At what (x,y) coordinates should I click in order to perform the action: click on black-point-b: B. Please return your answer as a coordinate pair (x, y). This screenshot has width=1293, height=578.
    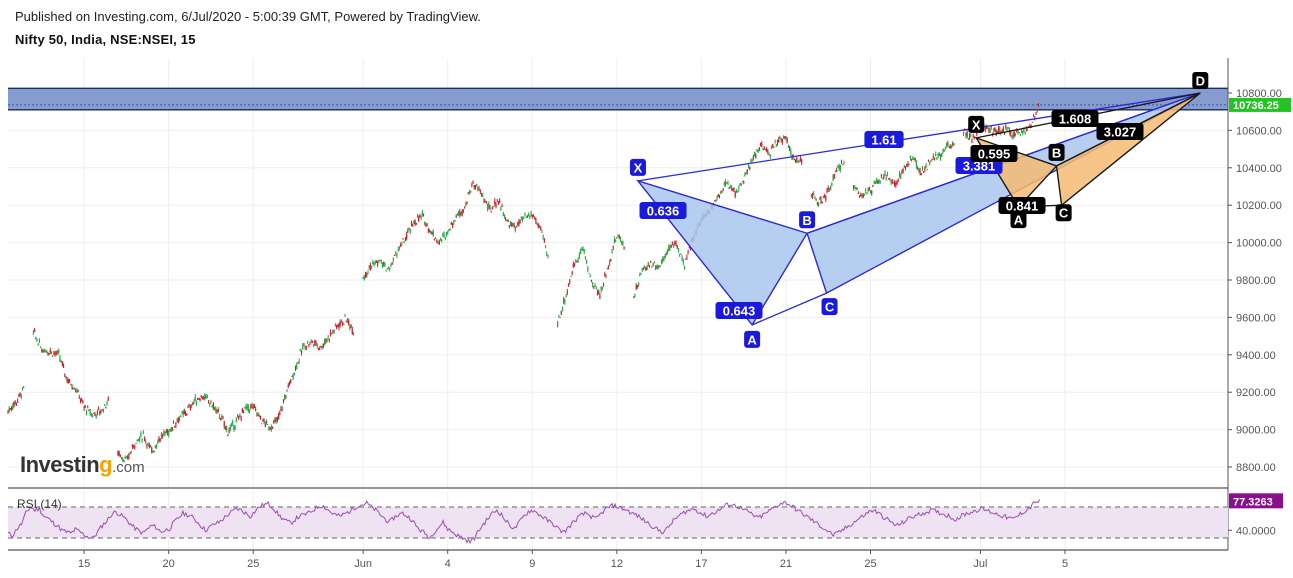
    Looking at the image, I should click on (1056, 152).